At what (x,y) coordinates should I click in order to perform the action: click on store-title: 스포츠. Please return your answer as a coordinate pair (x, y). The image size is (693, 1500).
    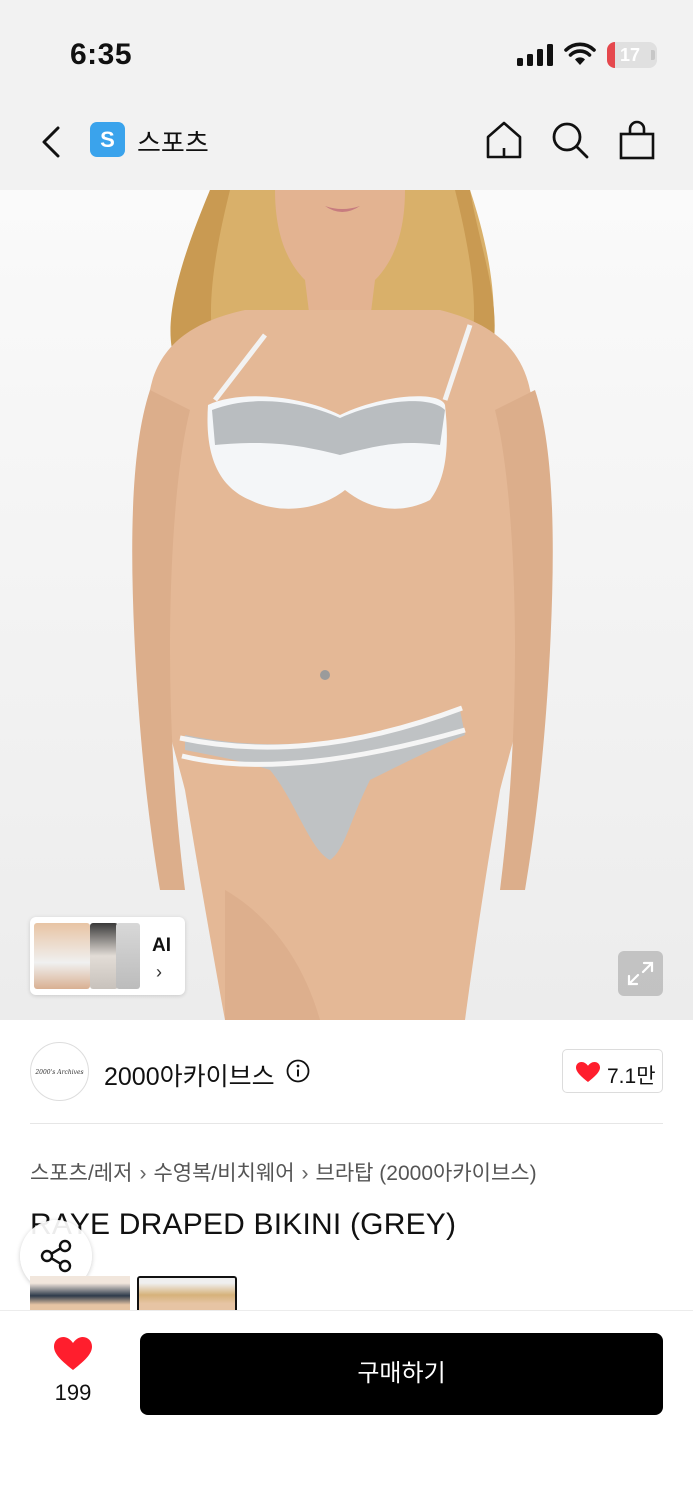
    Looking at the image, I should click on (173, 141).